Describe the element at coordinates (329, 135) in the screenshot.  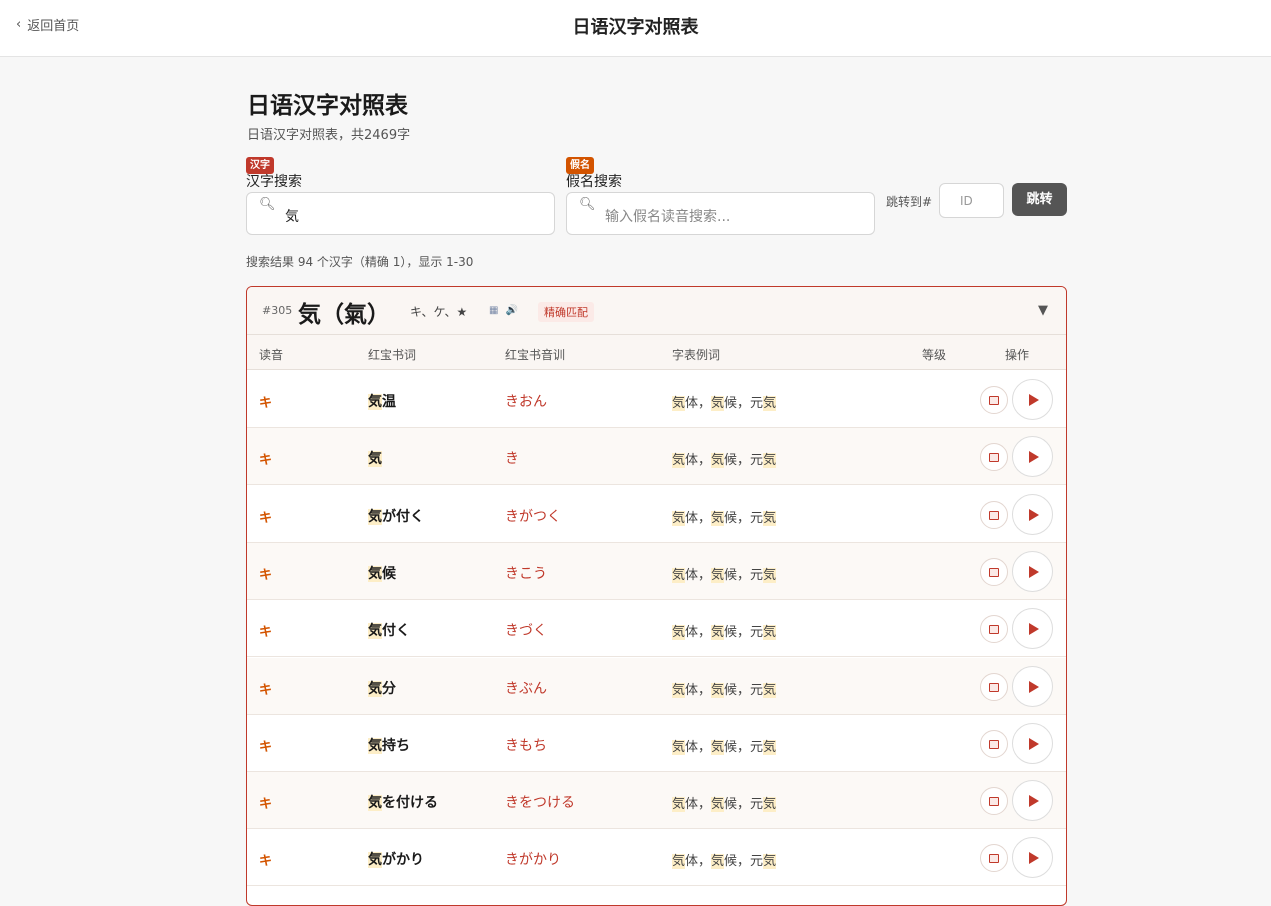
I see `page-subtitle: 日语汉字对照表，共2469字` at that location.